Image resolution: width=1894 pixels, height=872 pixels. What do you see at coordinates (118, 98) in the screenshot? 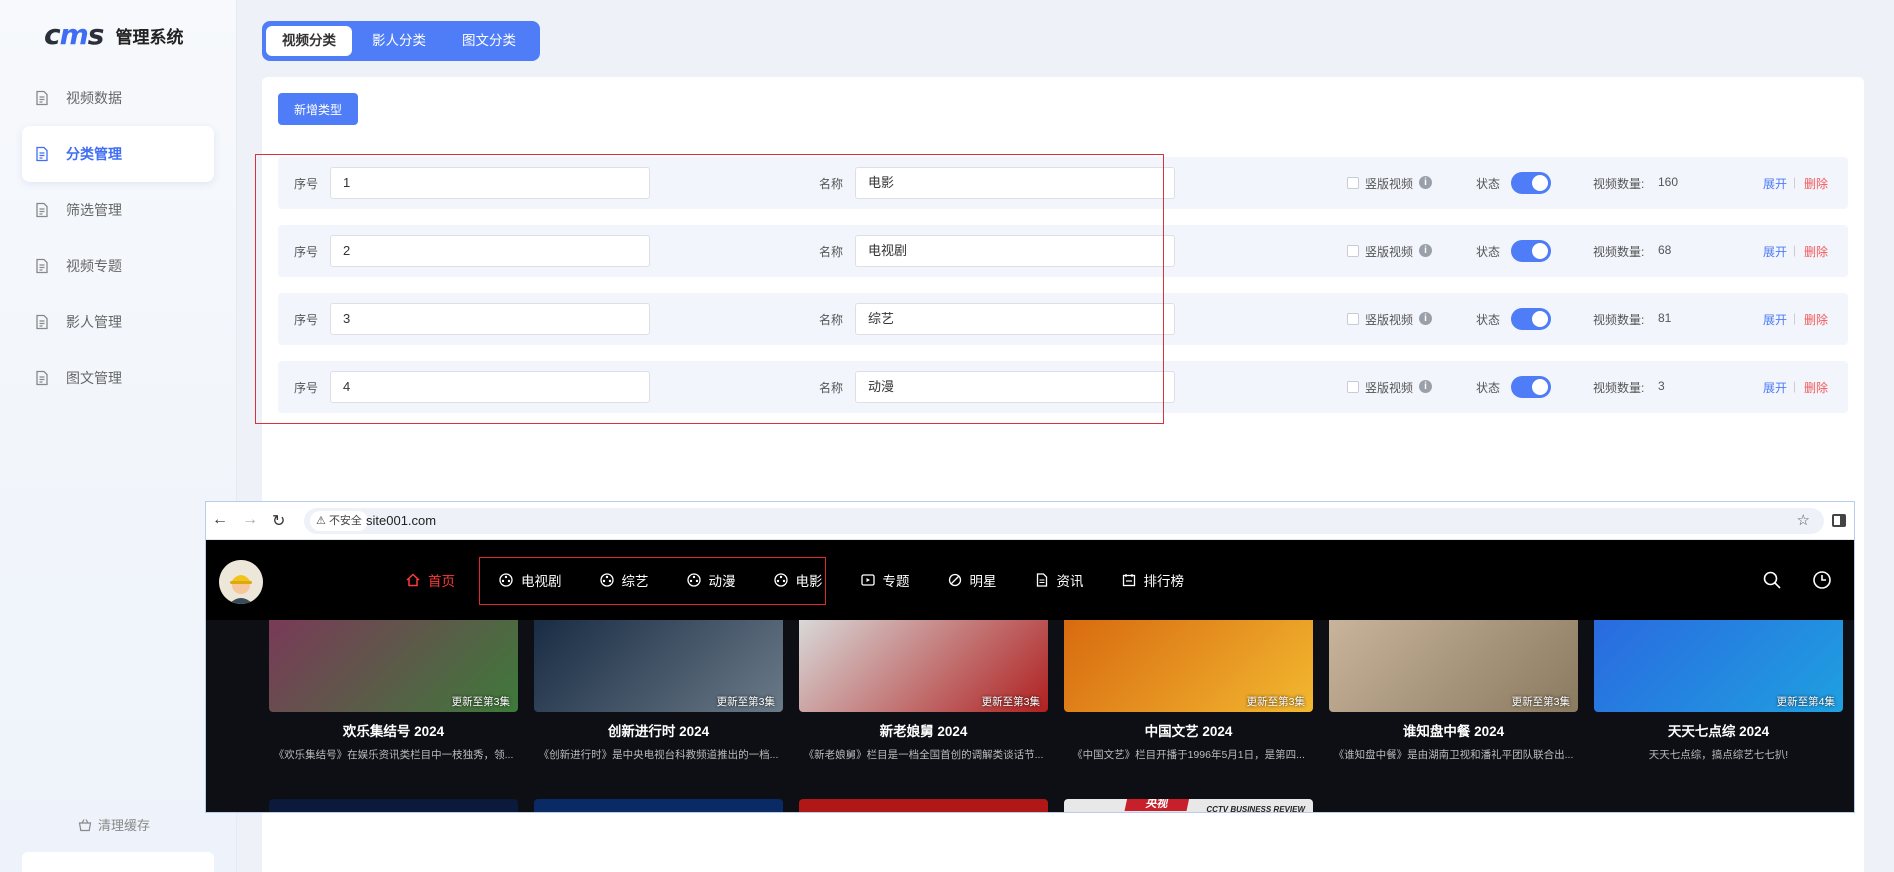
I see `sidebar-item-video-data: 视频数据` at bounding box center [118, 98].